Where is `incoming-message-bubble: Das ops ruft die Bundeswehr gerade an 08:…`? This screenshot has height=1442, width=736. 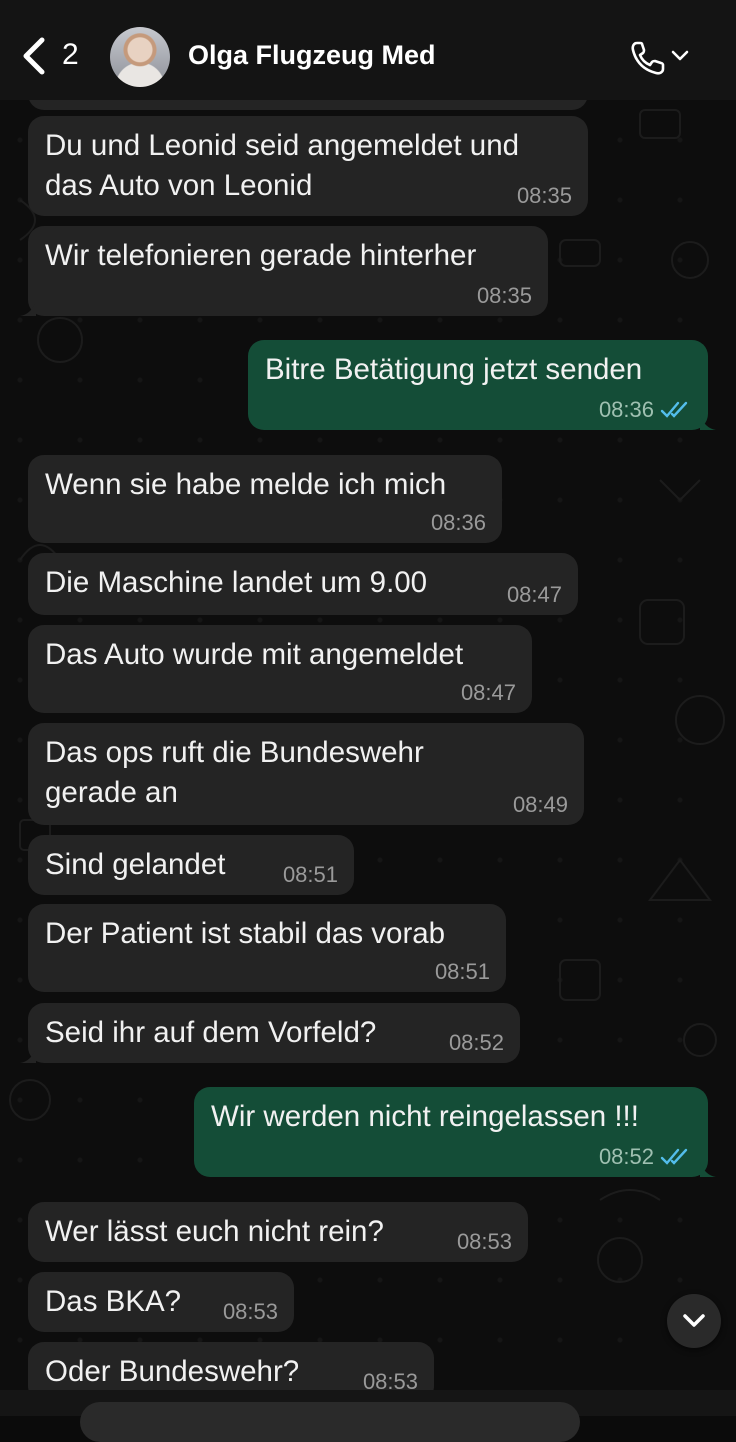 incoming-message-bubble: Das ops ruft die Bundeswehr gerade an 08:… is located at coordinates (306, 774).